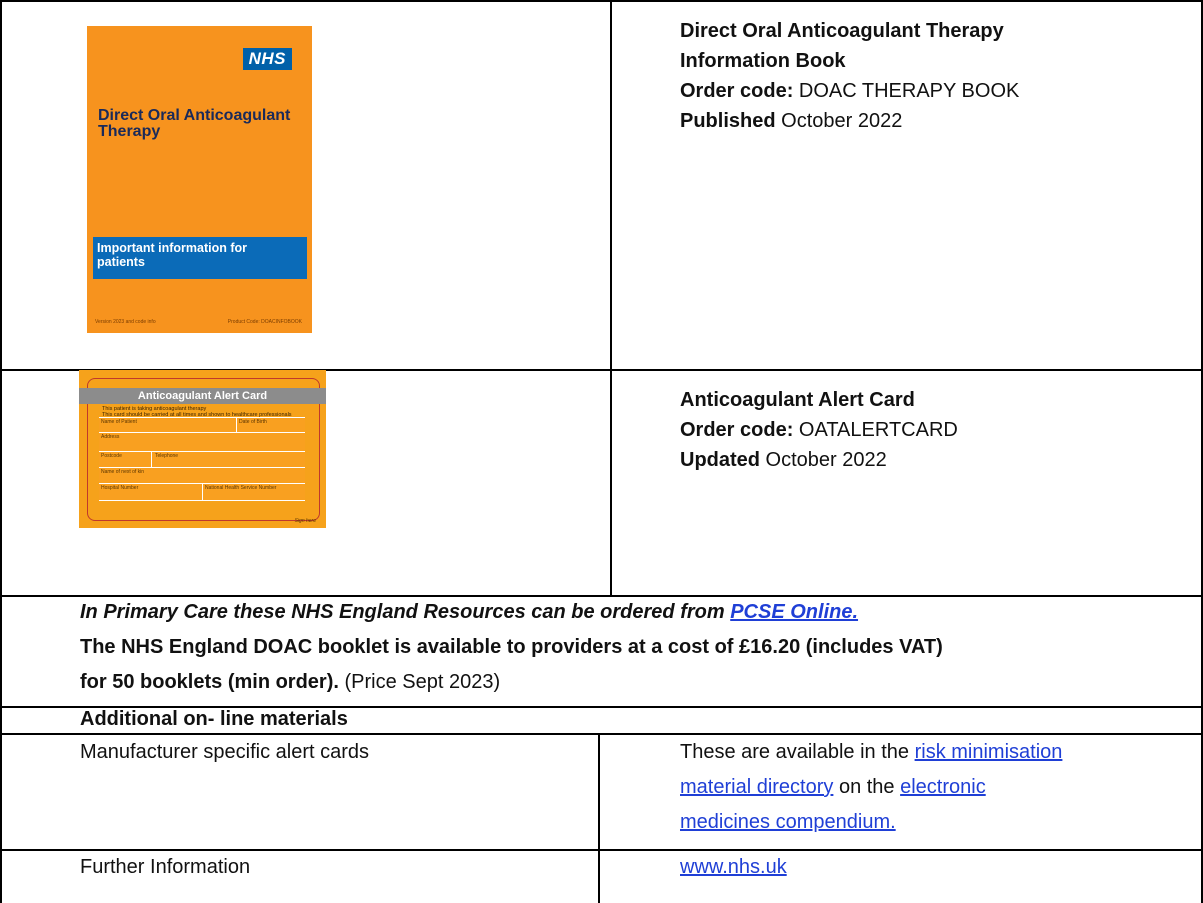 This screenshot has width=1203, height=903. Describe the element at coordinates (737, 430) in the screenshot. I see `card-order-label: Order code:` at that location.